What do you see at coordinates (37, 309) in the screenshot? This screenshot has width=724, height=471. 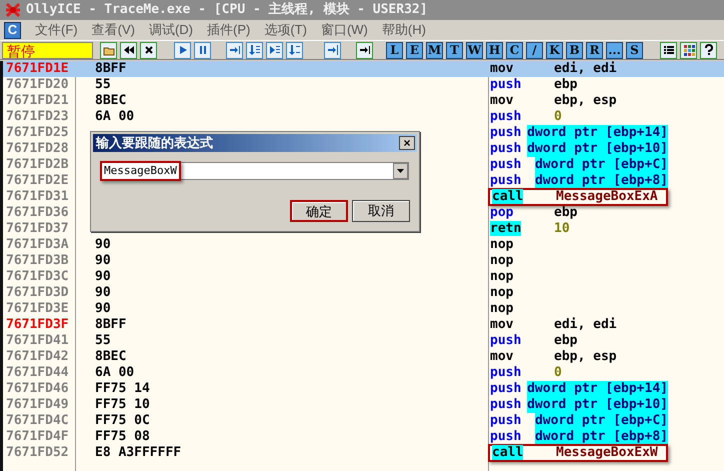 I see `address-cell-text: 7671FD3E` at bounding box center [37, 309].